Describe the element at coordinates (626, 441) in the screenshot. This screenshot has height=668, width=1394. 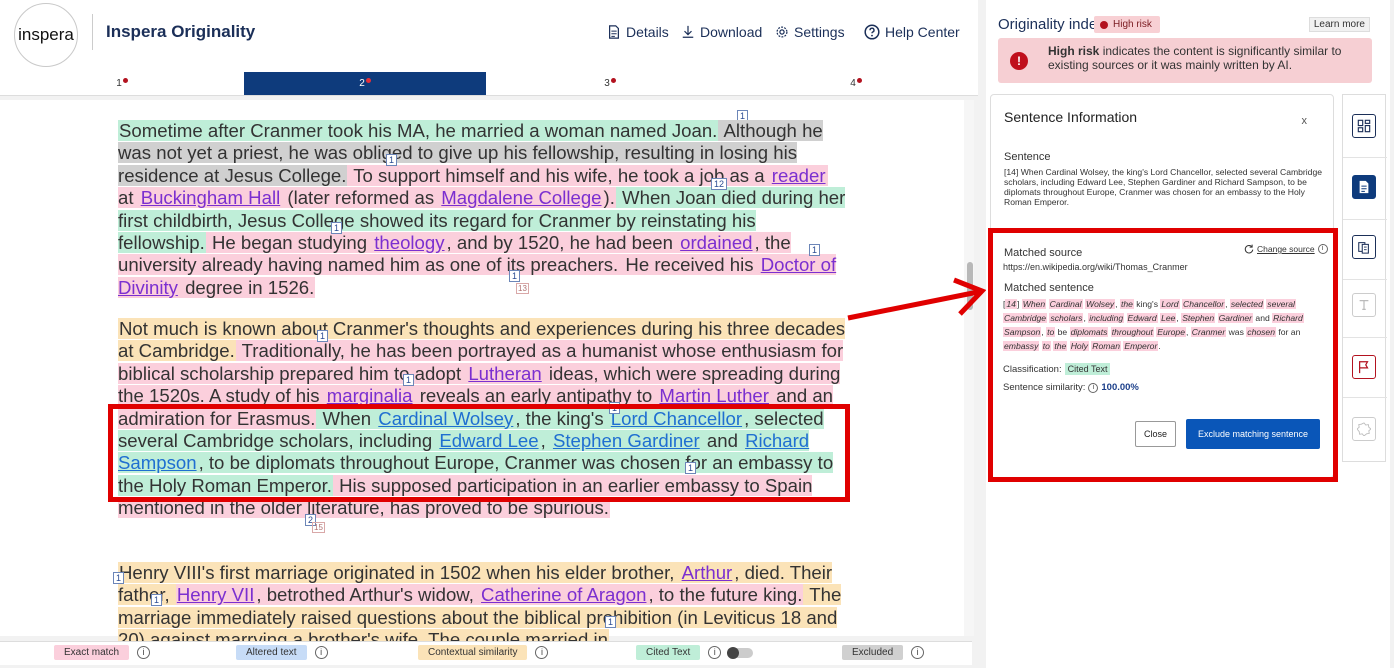
I see `wiki-link: Stephen Gardiner` at that location.